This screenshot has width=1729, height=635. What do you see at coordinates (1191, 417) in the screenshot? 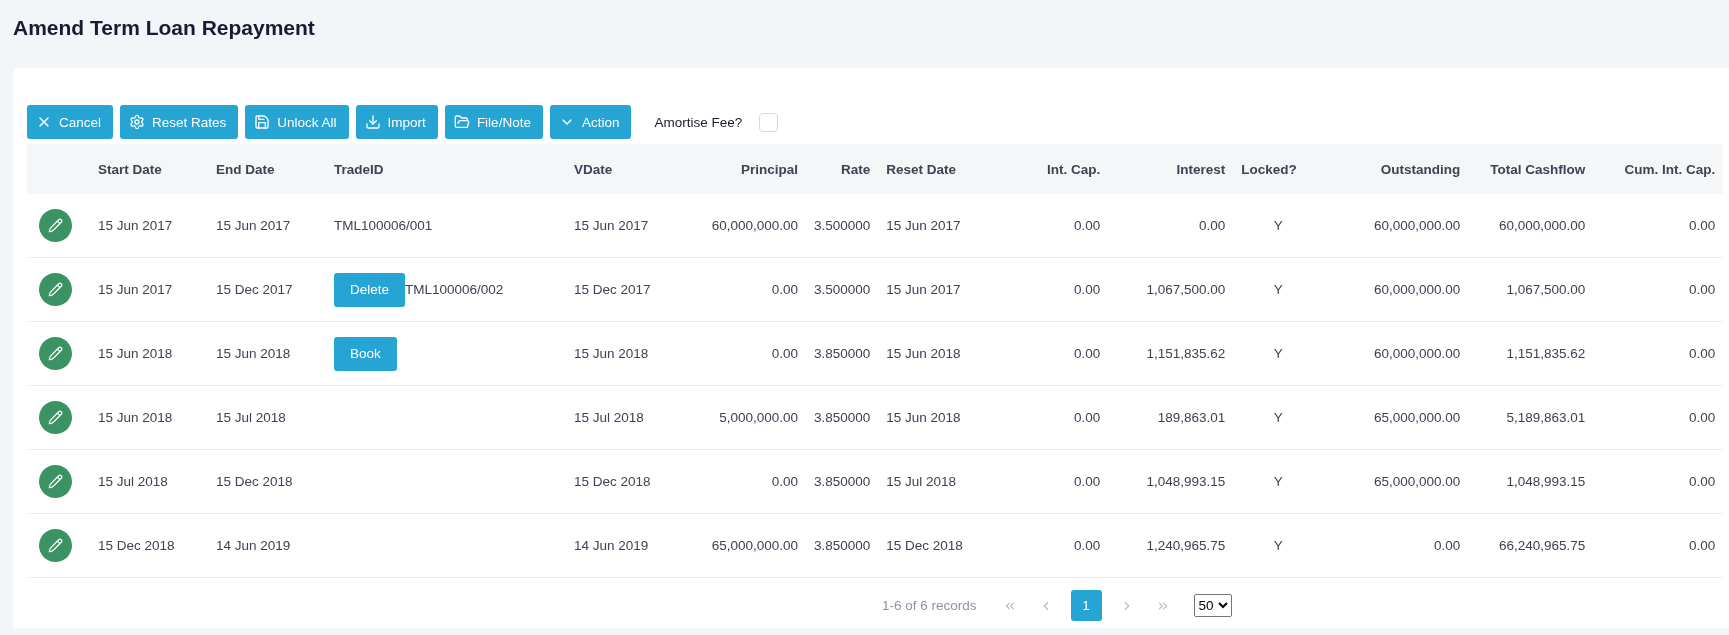
I see `table-cell: 189,863.01` at bounding box center [1191, 417].